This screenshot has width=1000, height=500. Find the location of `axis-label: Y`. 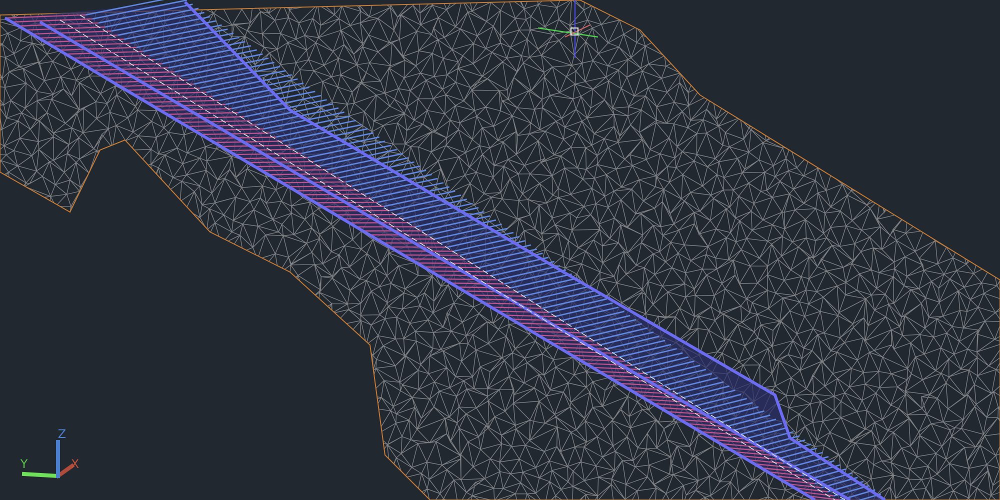

axis-label: Y is located at coordinates (24, 464).